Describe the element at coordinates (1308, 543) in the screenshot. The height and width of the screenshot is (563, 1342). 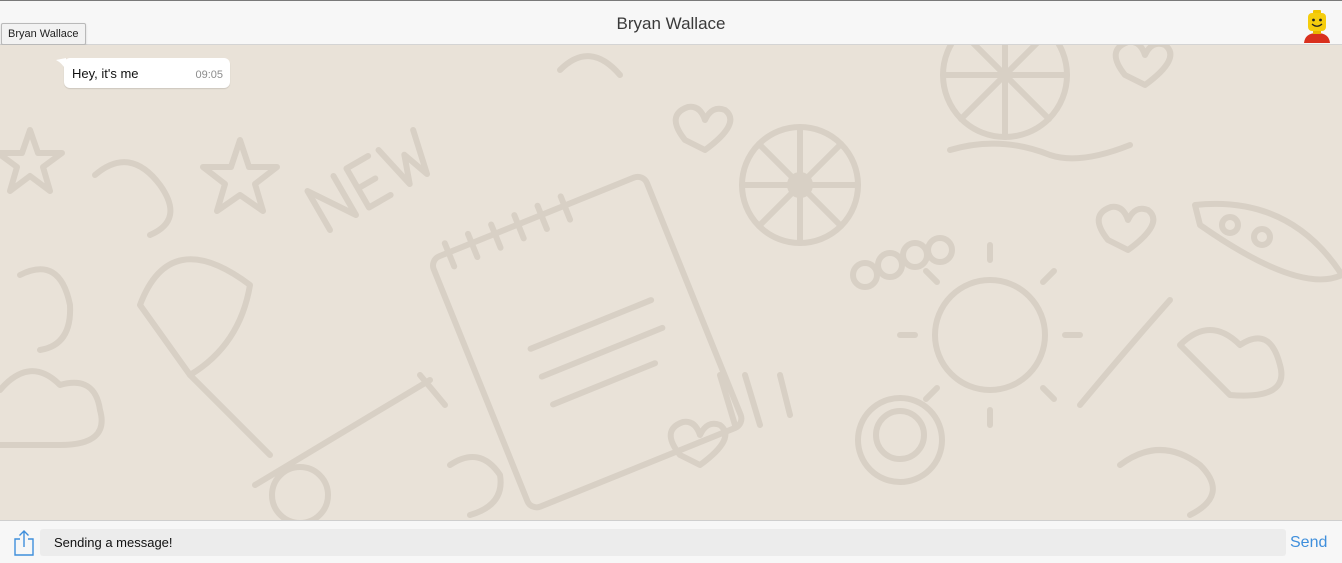
I see `send-button: Send` at that location.